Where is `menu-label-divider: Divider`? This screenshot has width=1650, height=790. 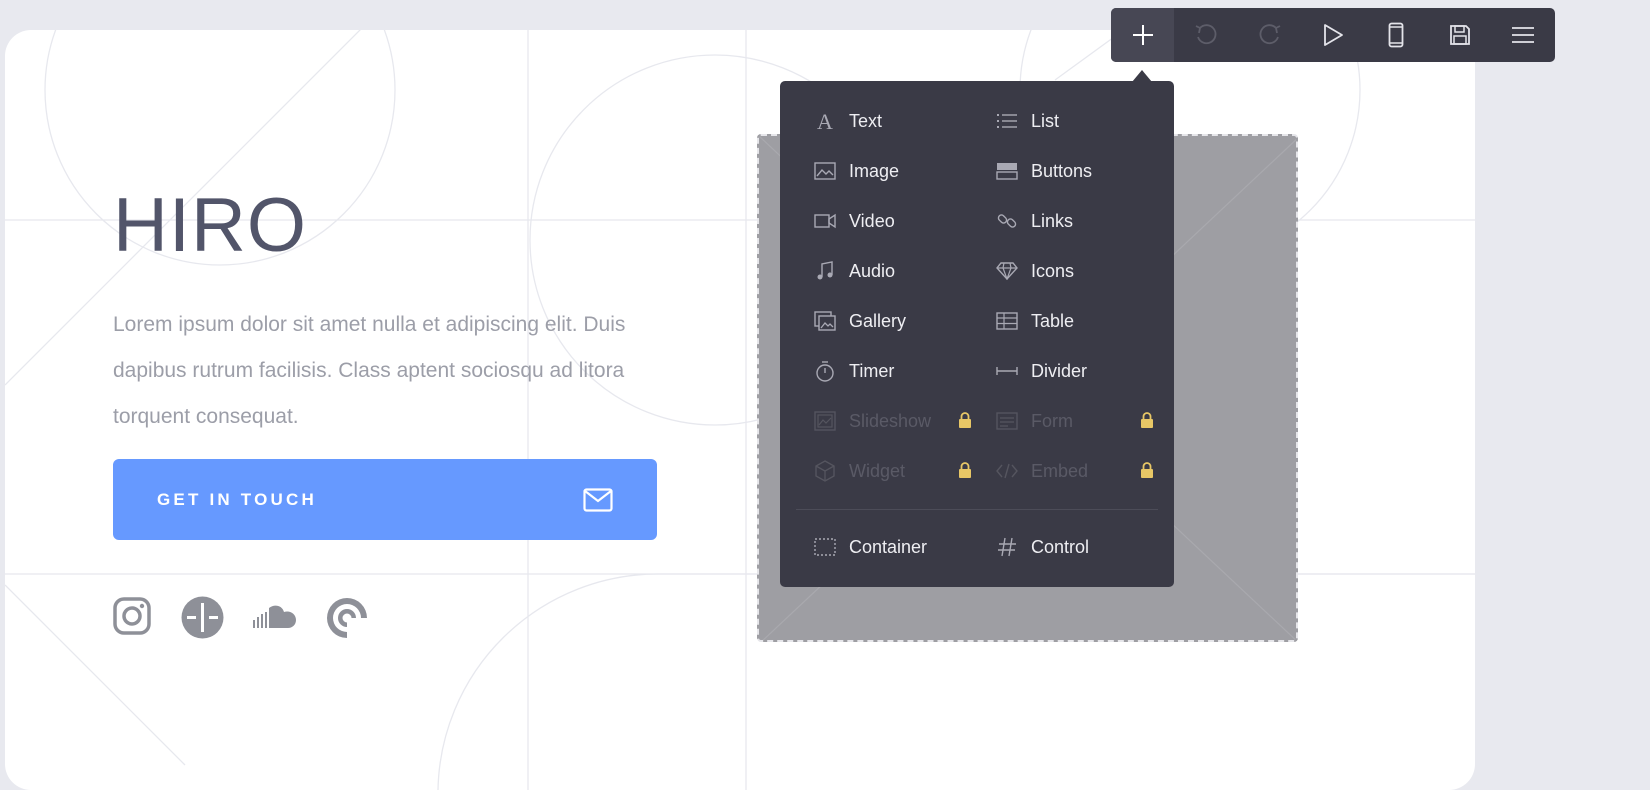
menu-label-divider: Divider is located at coordinates (1059, 370).